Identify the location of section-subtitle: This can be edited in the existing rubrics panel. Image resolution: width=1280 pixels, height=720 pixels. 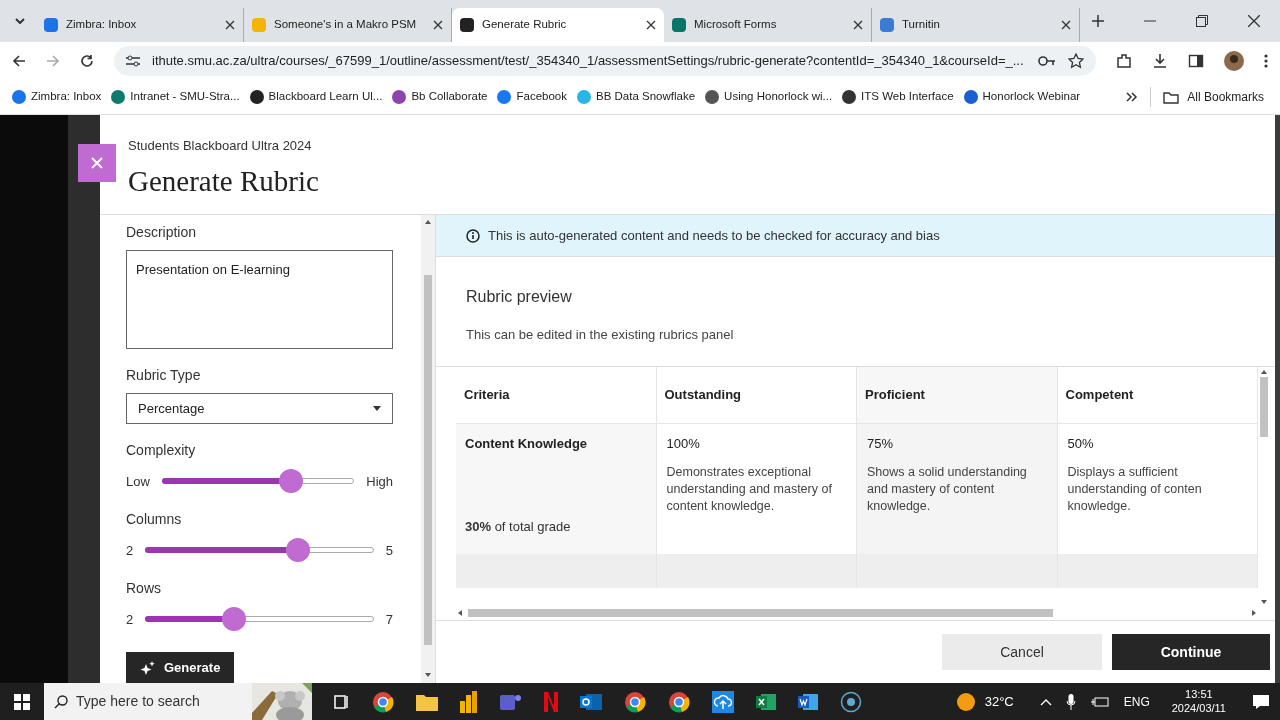
(600, 335).